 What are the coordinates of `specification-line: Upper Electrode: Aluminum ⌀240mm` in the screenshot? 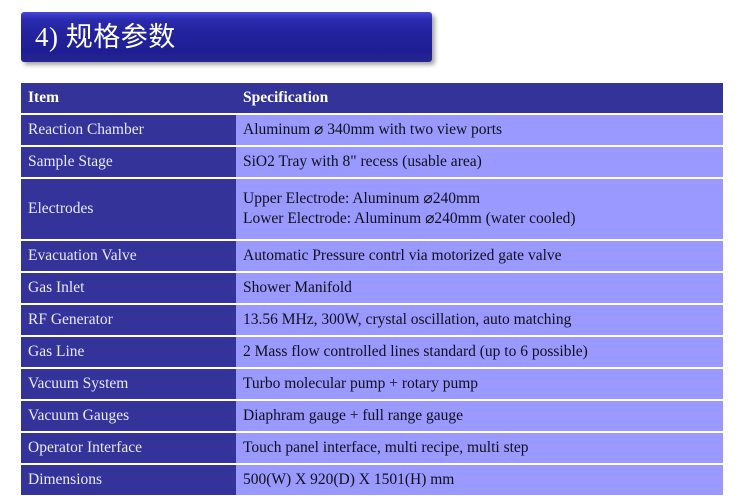 It's located at (362, 198).